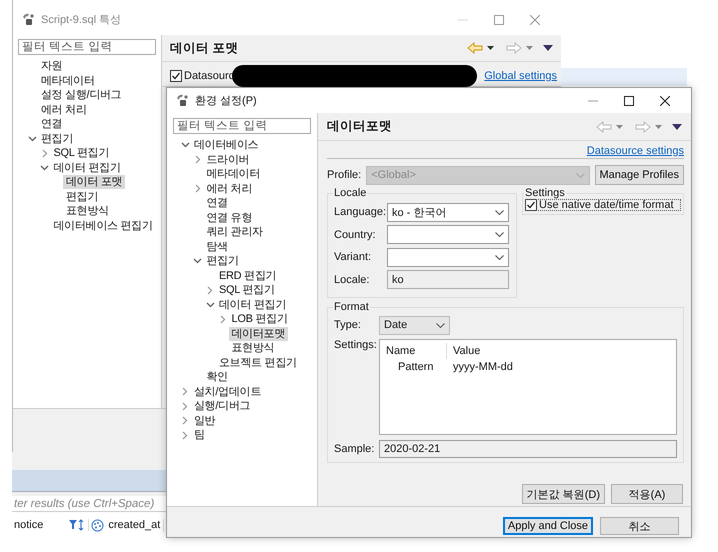 The width and height of the screenshot is (718, 552). What do you see at coordinates (77, 525) in the screenshot?
I see `filter-sort-icon` at bounding box center [77, 525].